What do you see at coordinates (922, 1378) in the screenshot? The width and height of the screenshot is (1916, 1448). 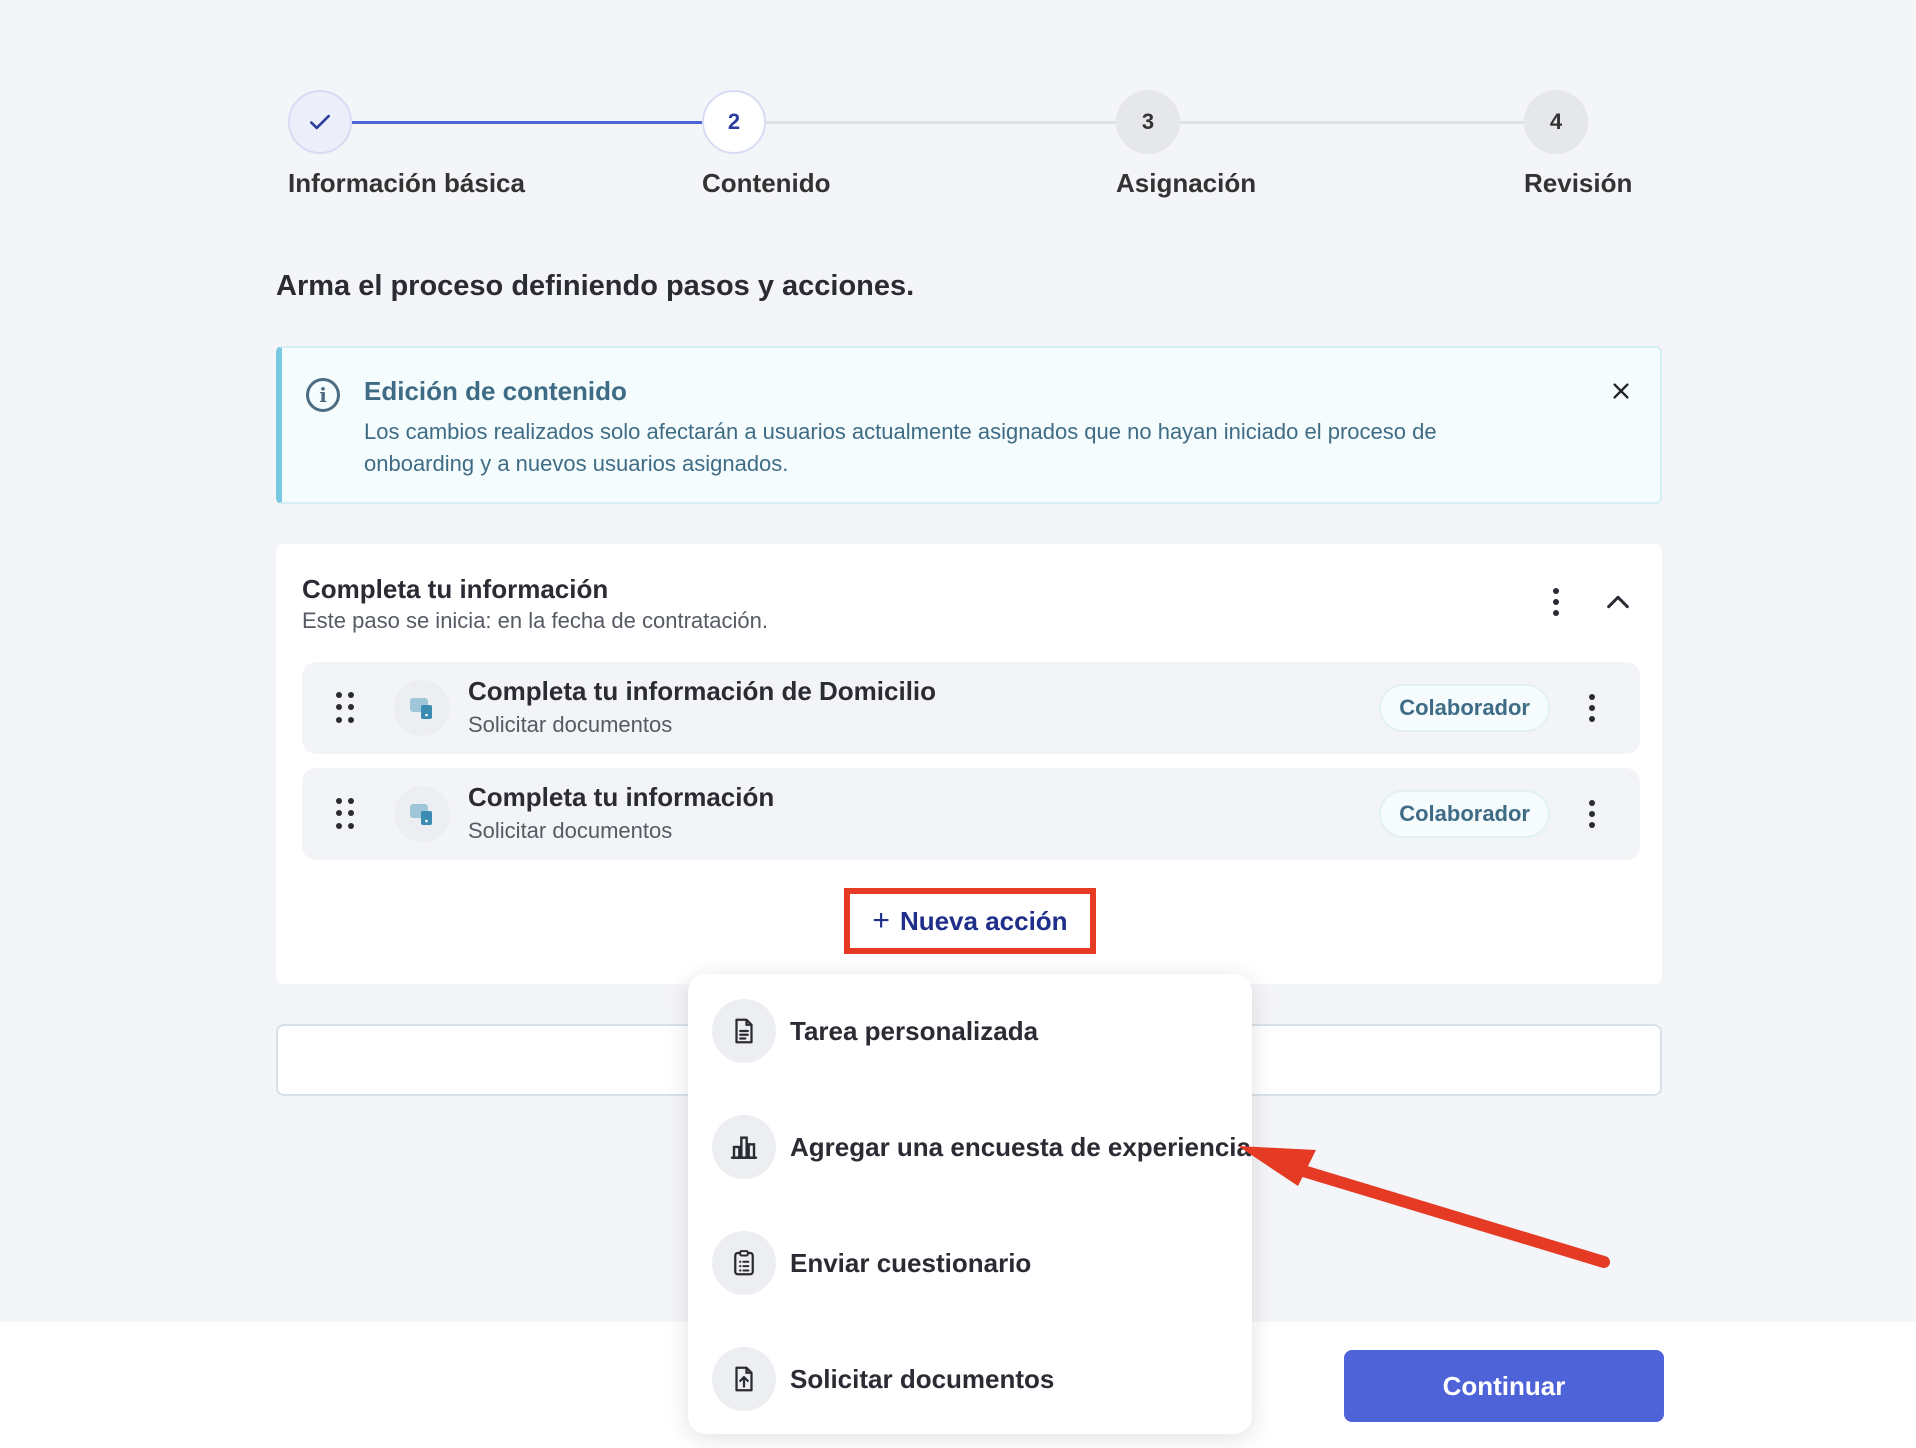 I see `menu-item-label: Solicitar documentos` at bounding box center [922, 1378].